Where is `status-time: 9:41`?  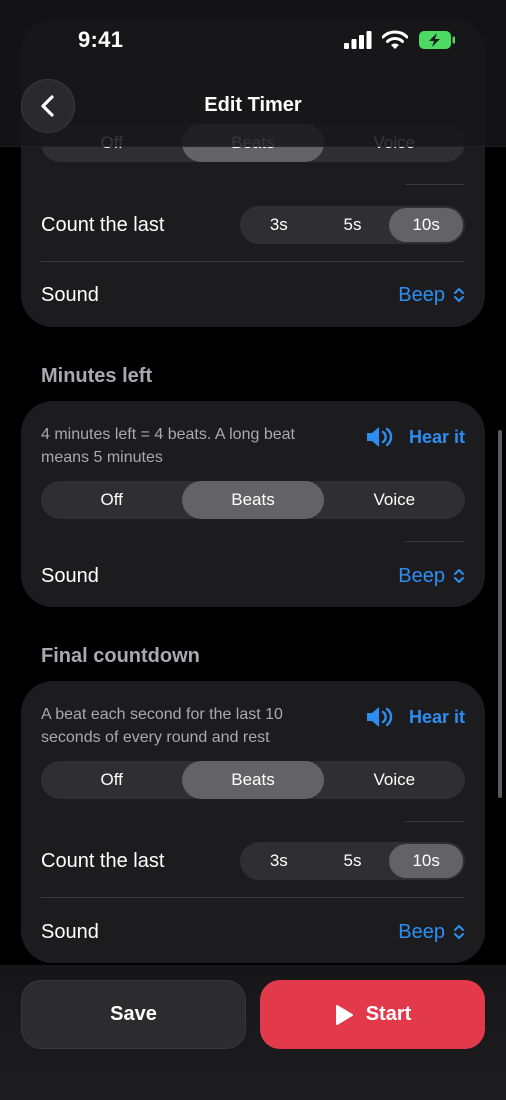
status-time: 9:41 is located at coordinates (101, 39).